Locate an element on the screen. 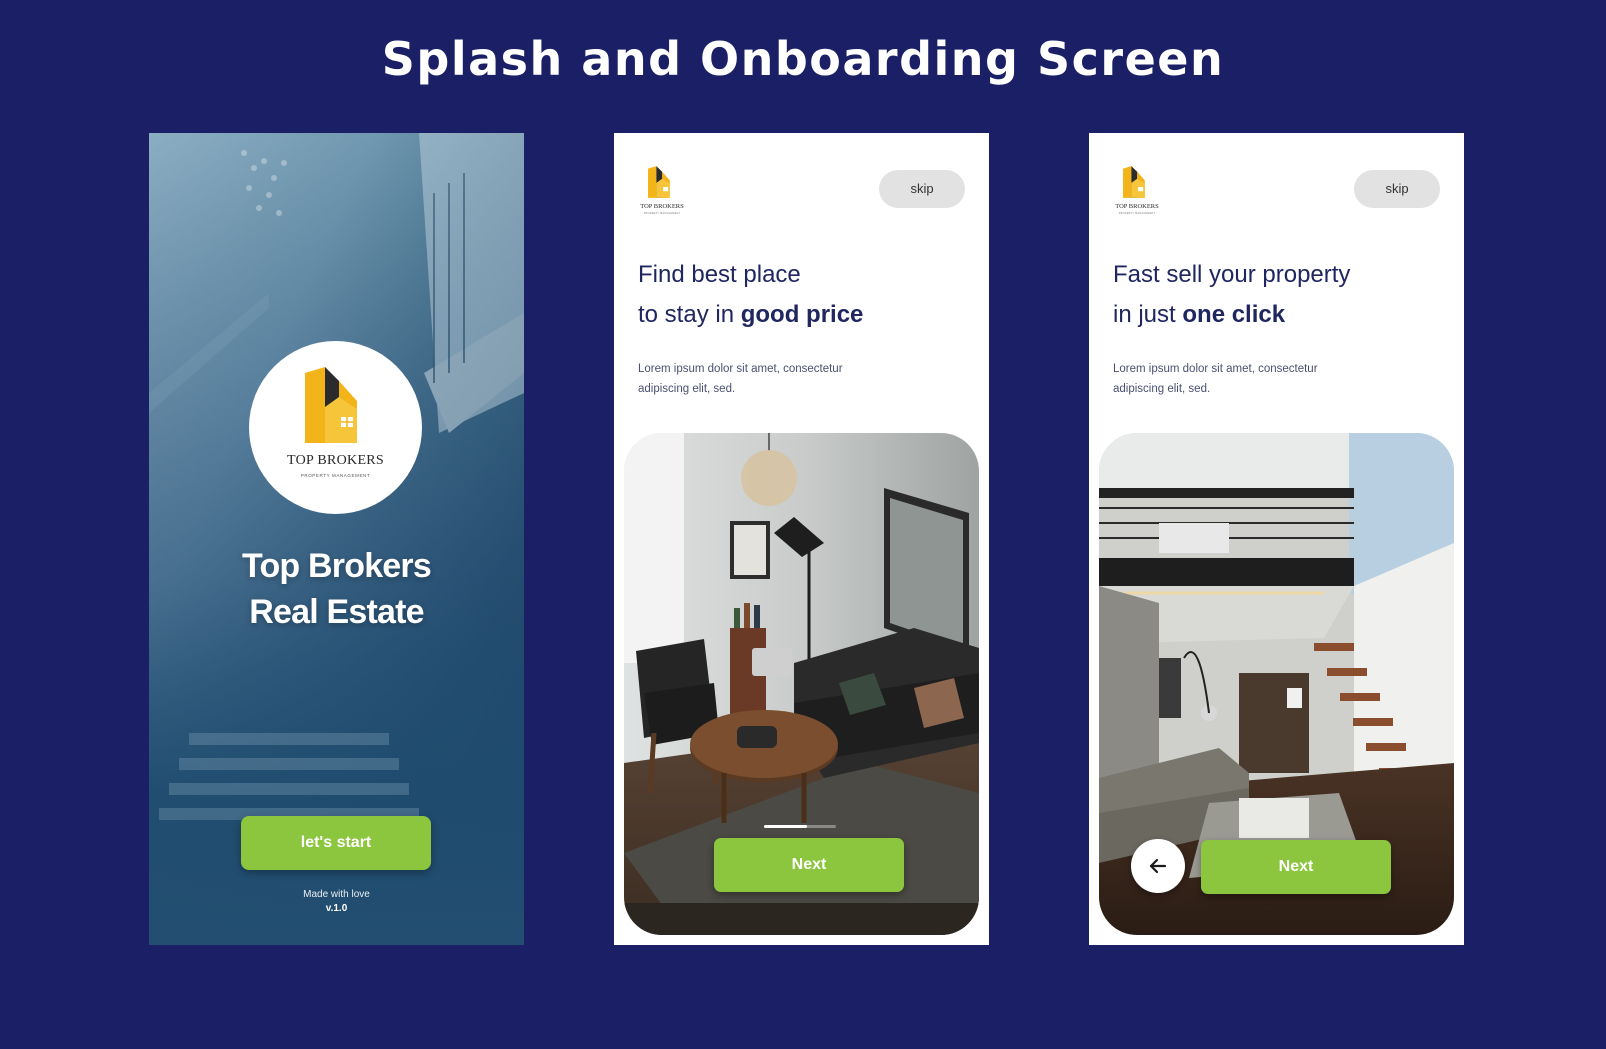 This screenshot has width=1606, height=1049. onboarding-progress-fill is located at coordinates (786, 826).